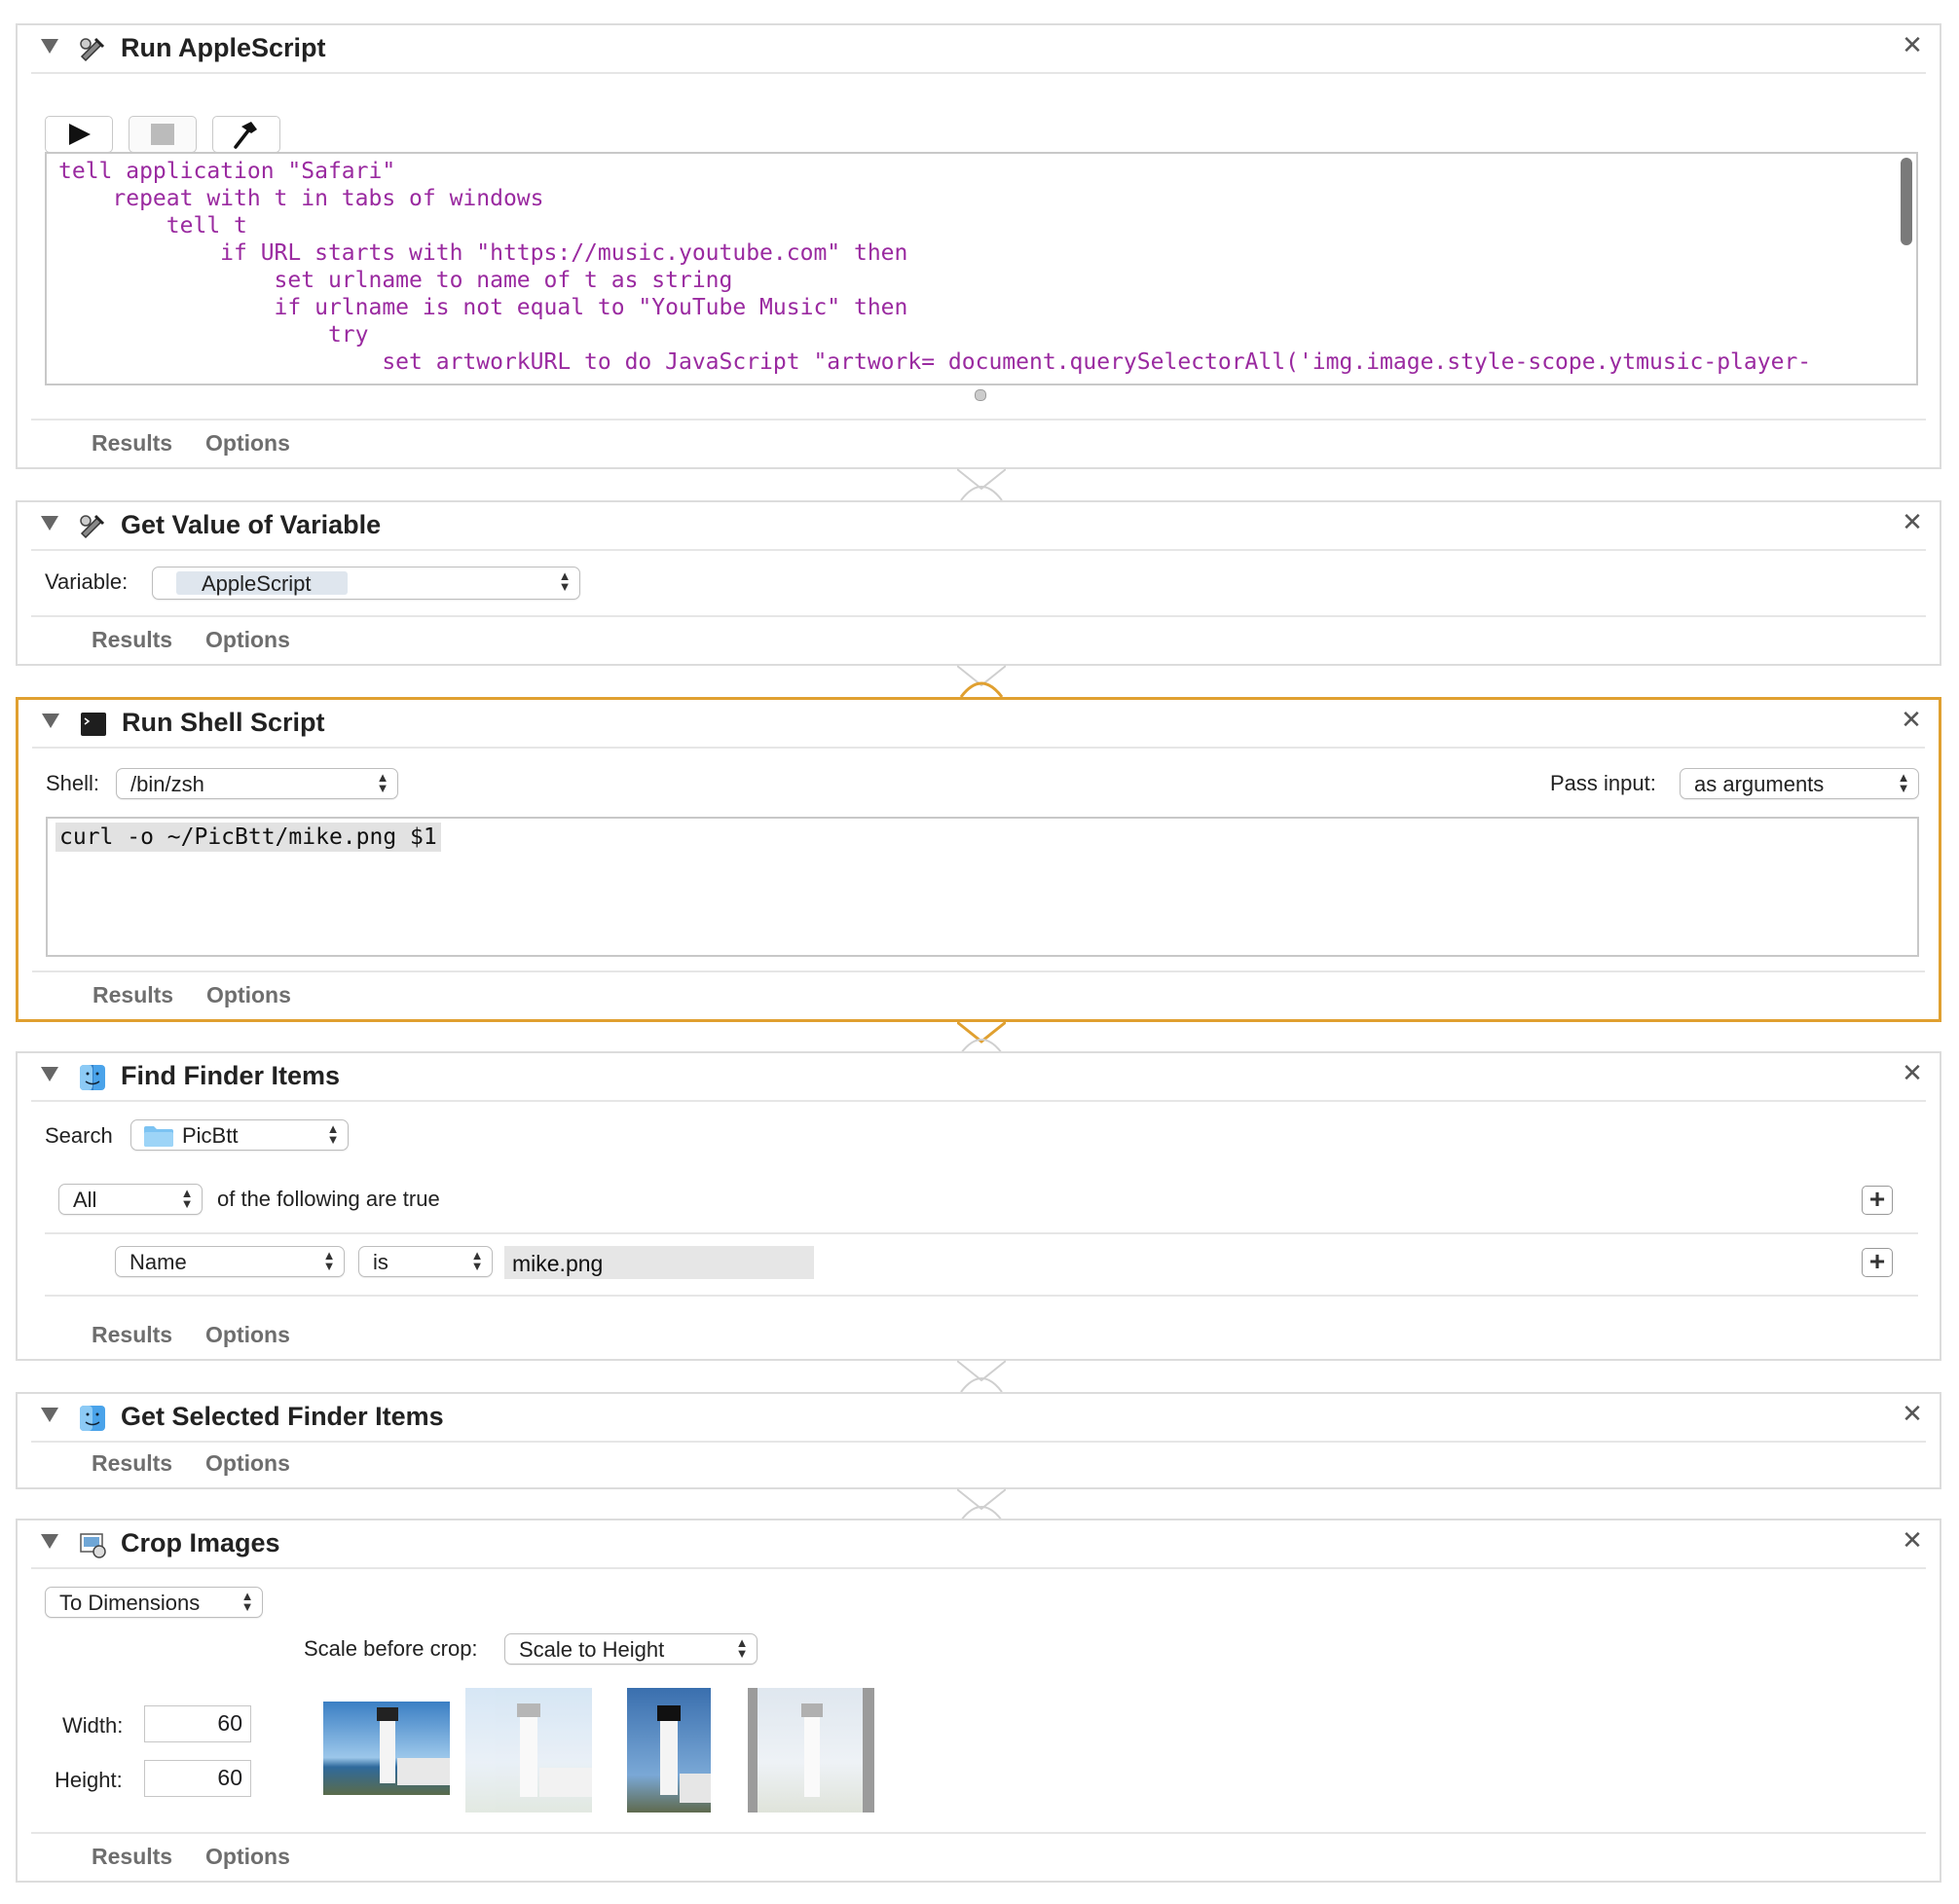  What do you see at coordinates (328, 1199) in the screenshot?
I see `match-text: of the following are true` at bounding box center [328, 1199].